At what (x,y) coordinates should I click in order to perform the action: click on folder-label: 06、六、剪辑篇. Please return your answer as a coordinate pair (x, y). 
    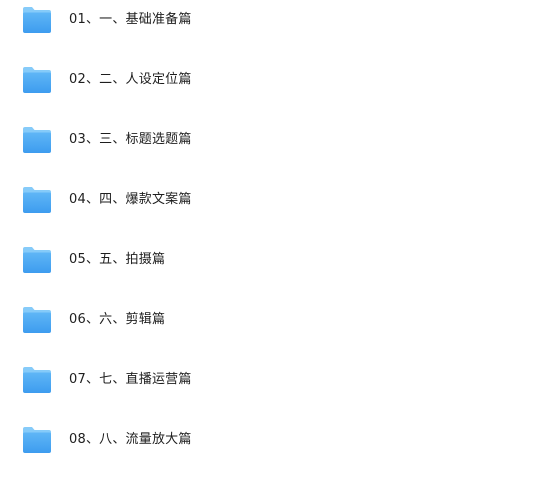
    Looking at the image, I should click on (117, 319).